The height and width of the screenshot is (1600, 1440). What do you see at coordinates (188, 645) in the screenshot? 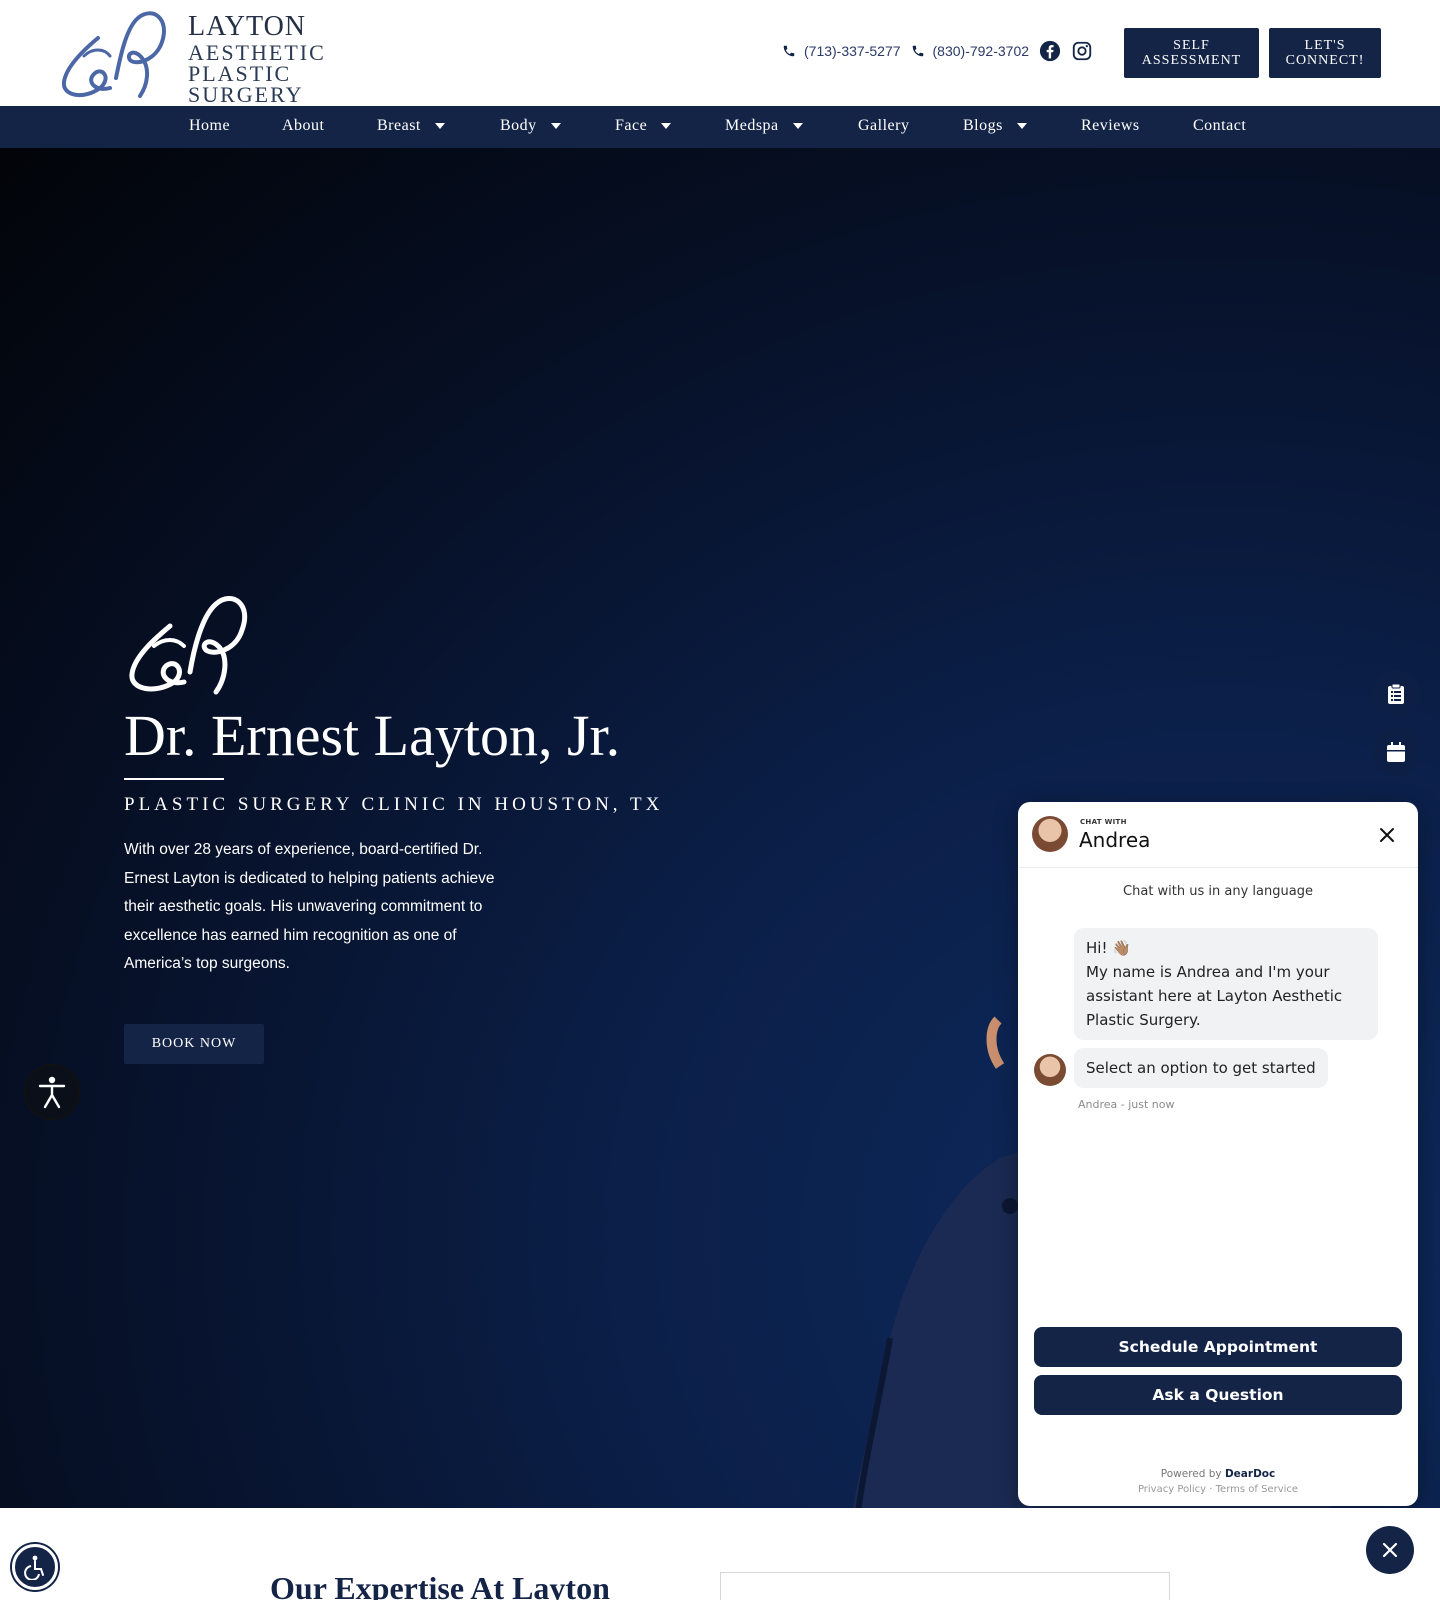
I see `hero-monogram-icon` at bounding box center [188, 645].